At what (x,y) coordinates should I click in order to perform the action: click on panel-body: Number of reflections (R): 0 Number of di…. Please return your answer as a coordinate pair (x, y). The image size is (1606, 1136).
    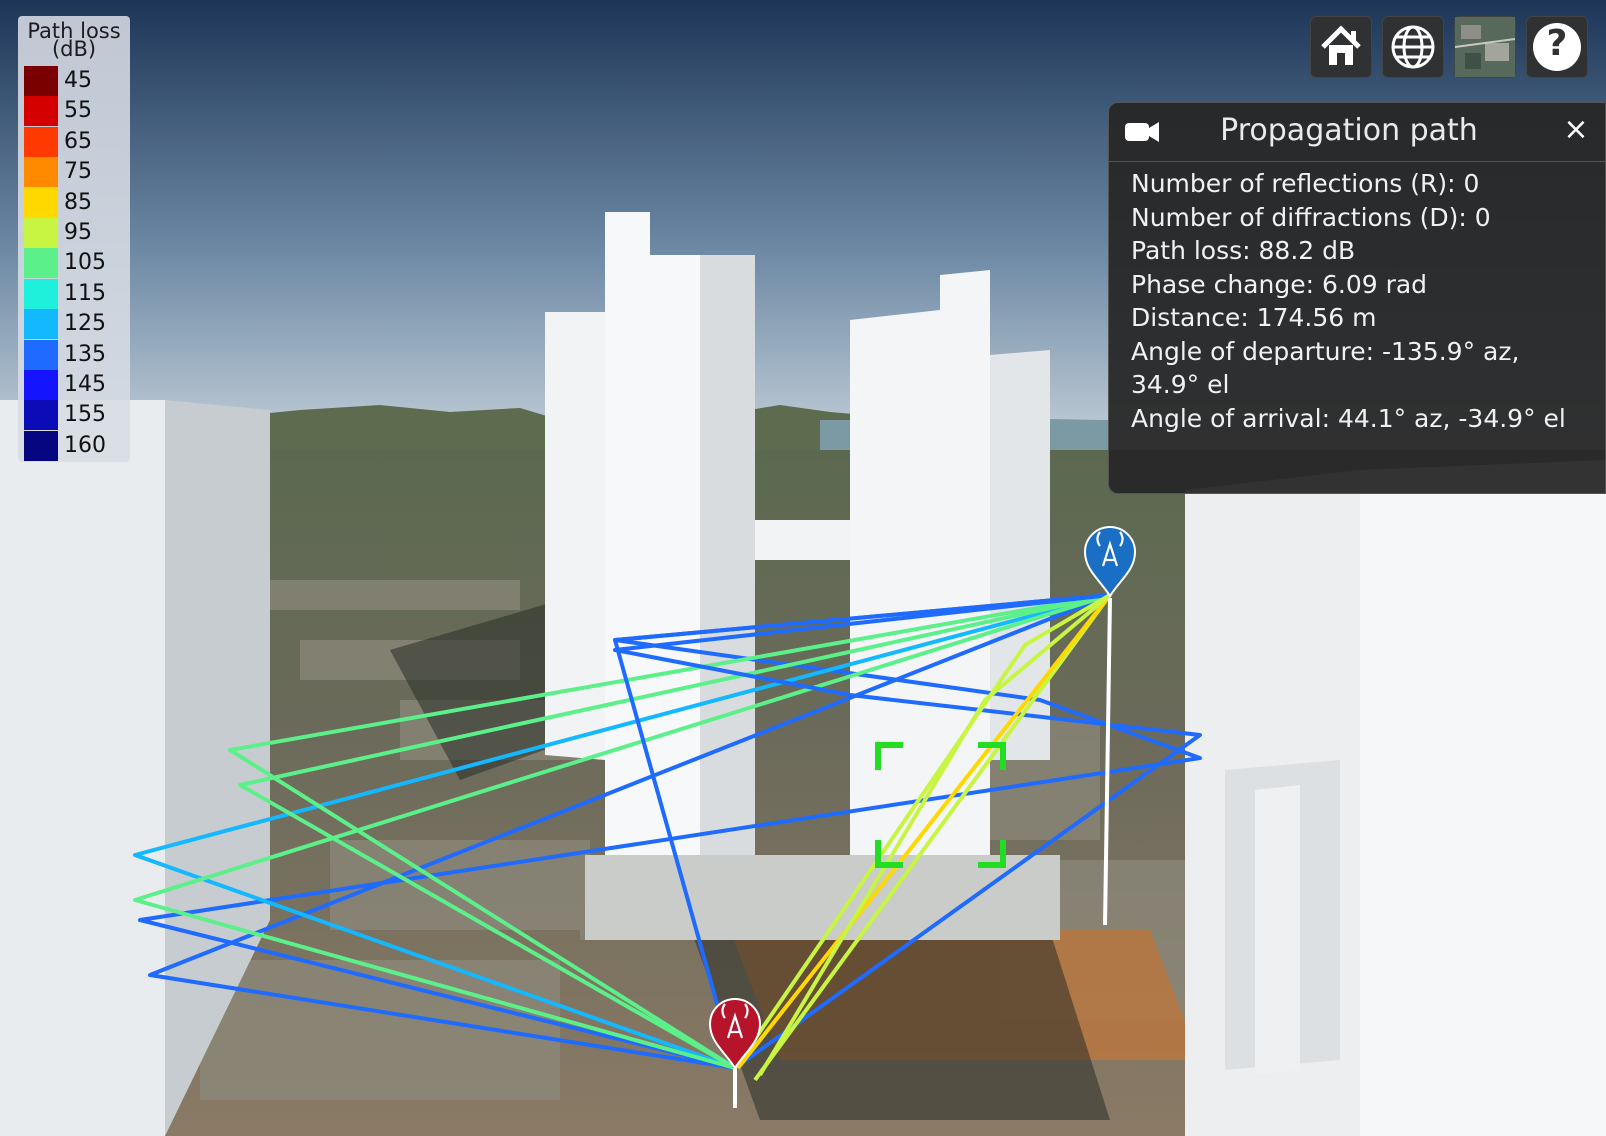
    Looking at the image, I should click on (1361, 301).